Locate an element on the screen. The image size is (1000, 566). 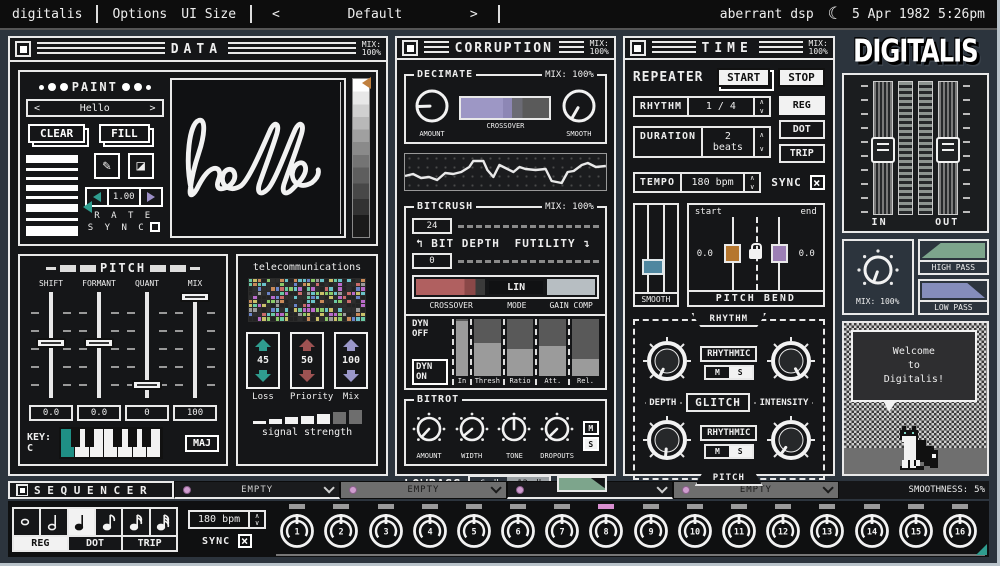
bitrot-s-button: S is located at coordinates (590, 444).